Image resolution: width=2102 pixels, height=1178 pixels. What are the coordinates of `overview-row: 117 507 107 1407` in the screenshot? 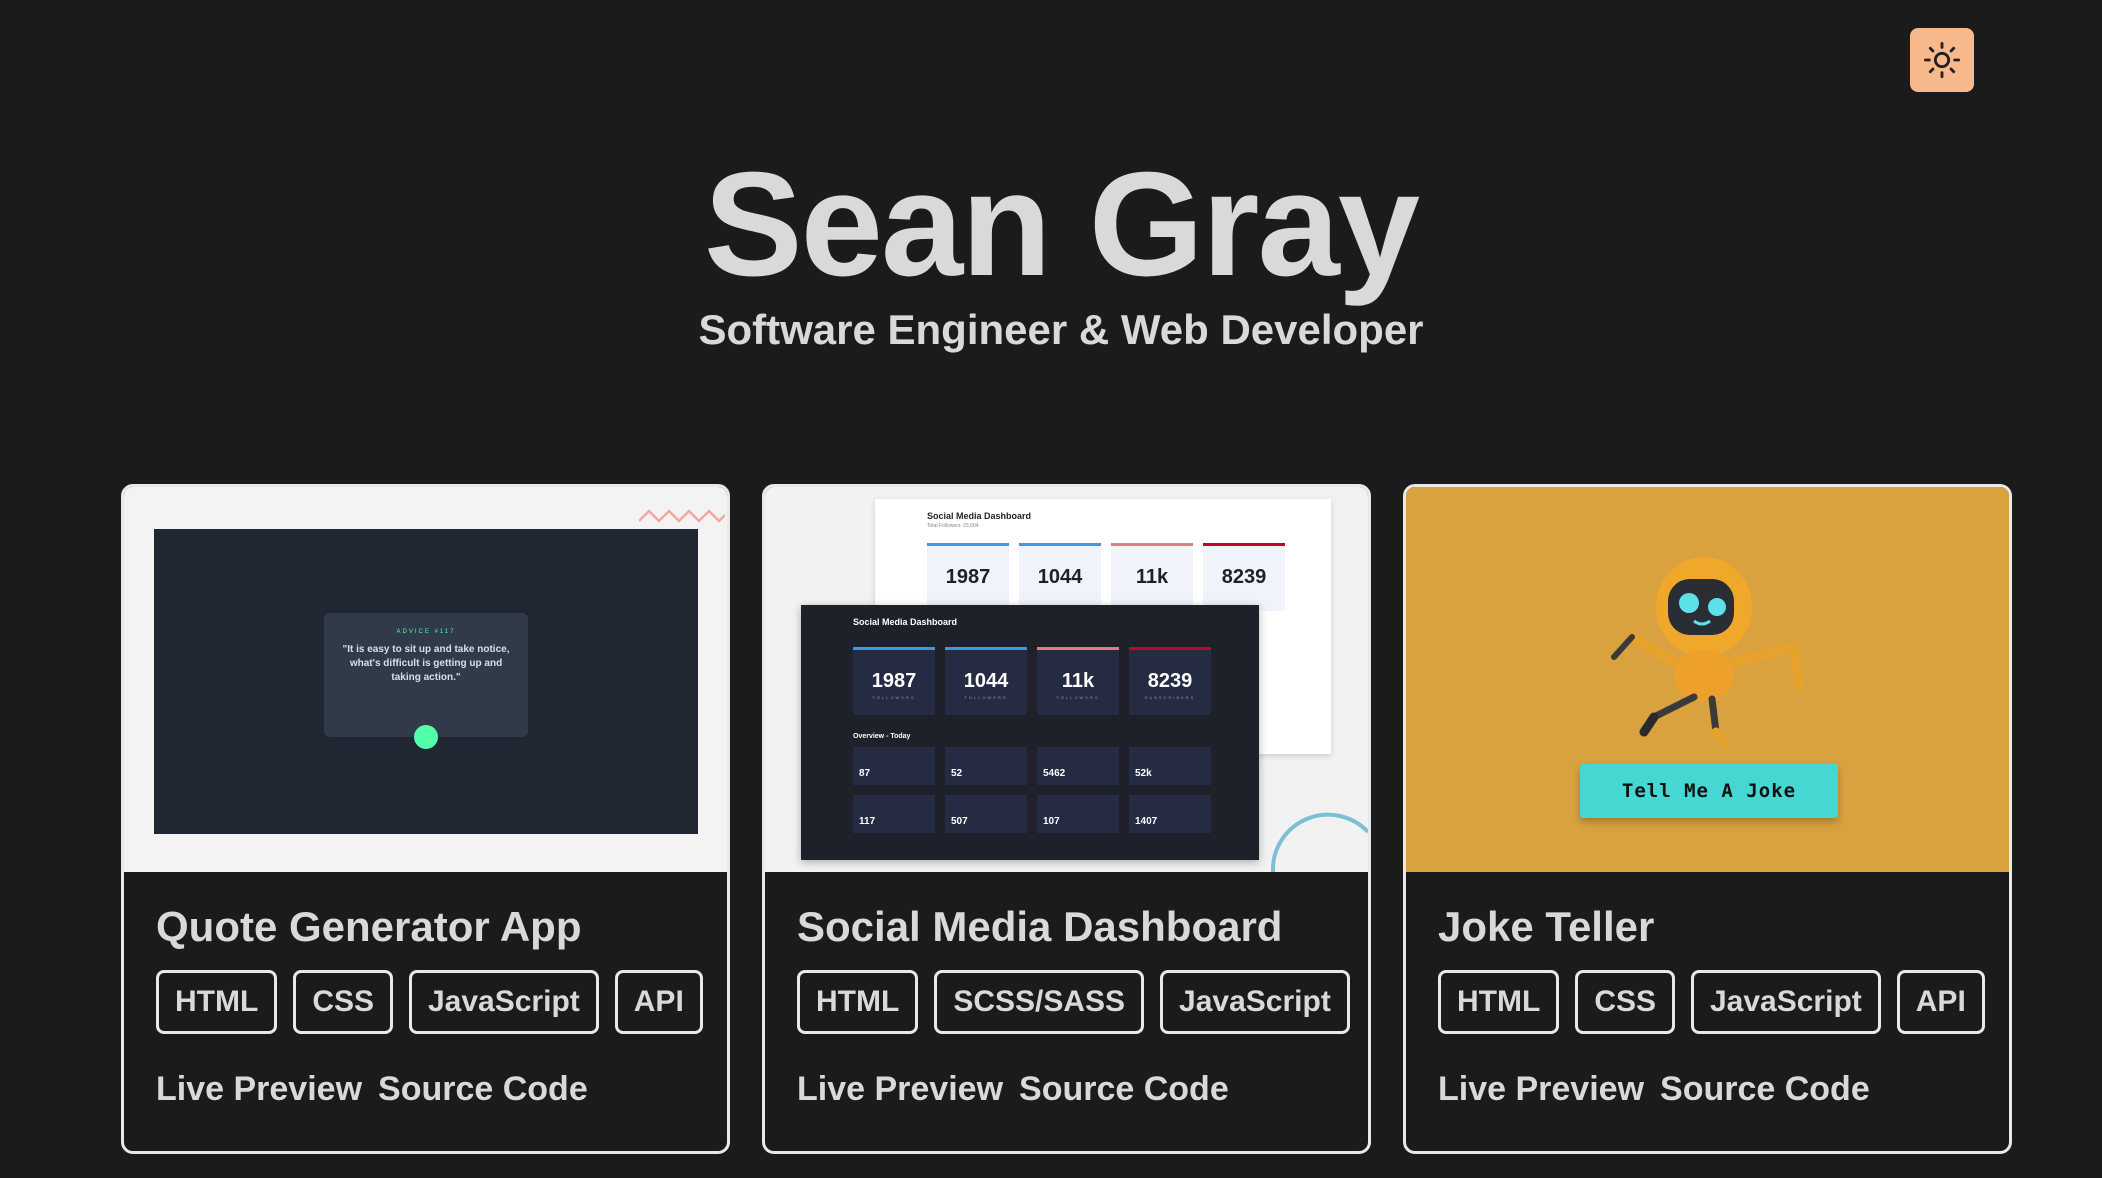 It's located at (1032, 814).